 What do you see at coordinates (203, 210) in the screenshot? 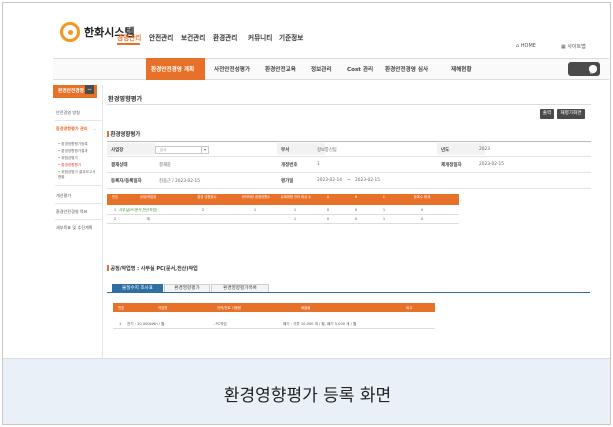
I see `table-cell: 2` at bounding box center [203, 210].